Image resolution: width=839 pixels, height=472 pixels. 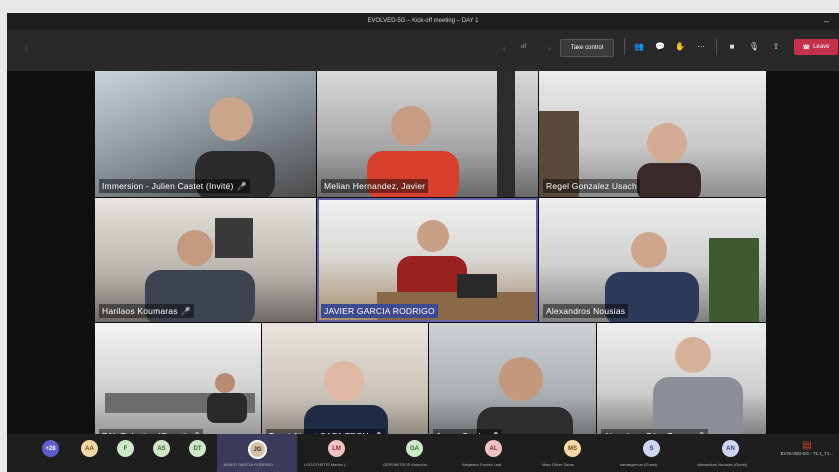 What do you see at coordinates (722, 464) in the screenshot?
I see `participant-name: Alexandros Nousias (Guest)` at bounding box center [722, 464].